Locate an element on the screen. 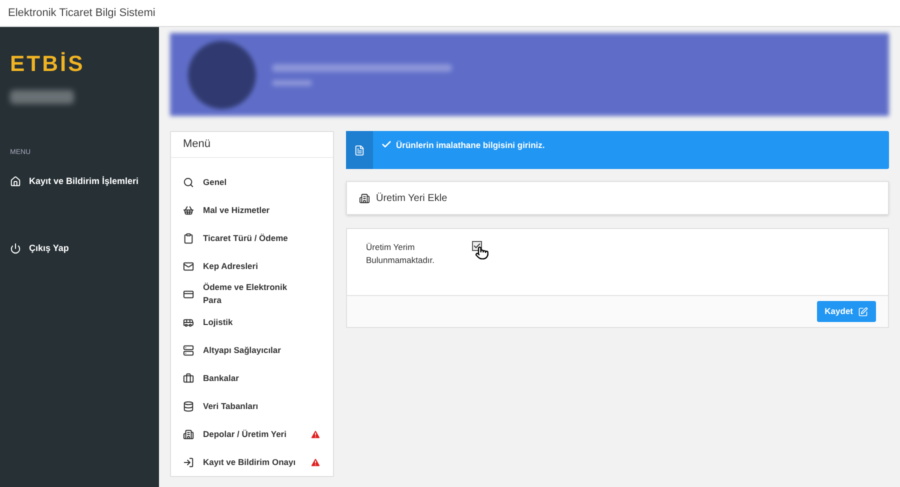  menu-item: Genel is located at coordinates (252, 182).